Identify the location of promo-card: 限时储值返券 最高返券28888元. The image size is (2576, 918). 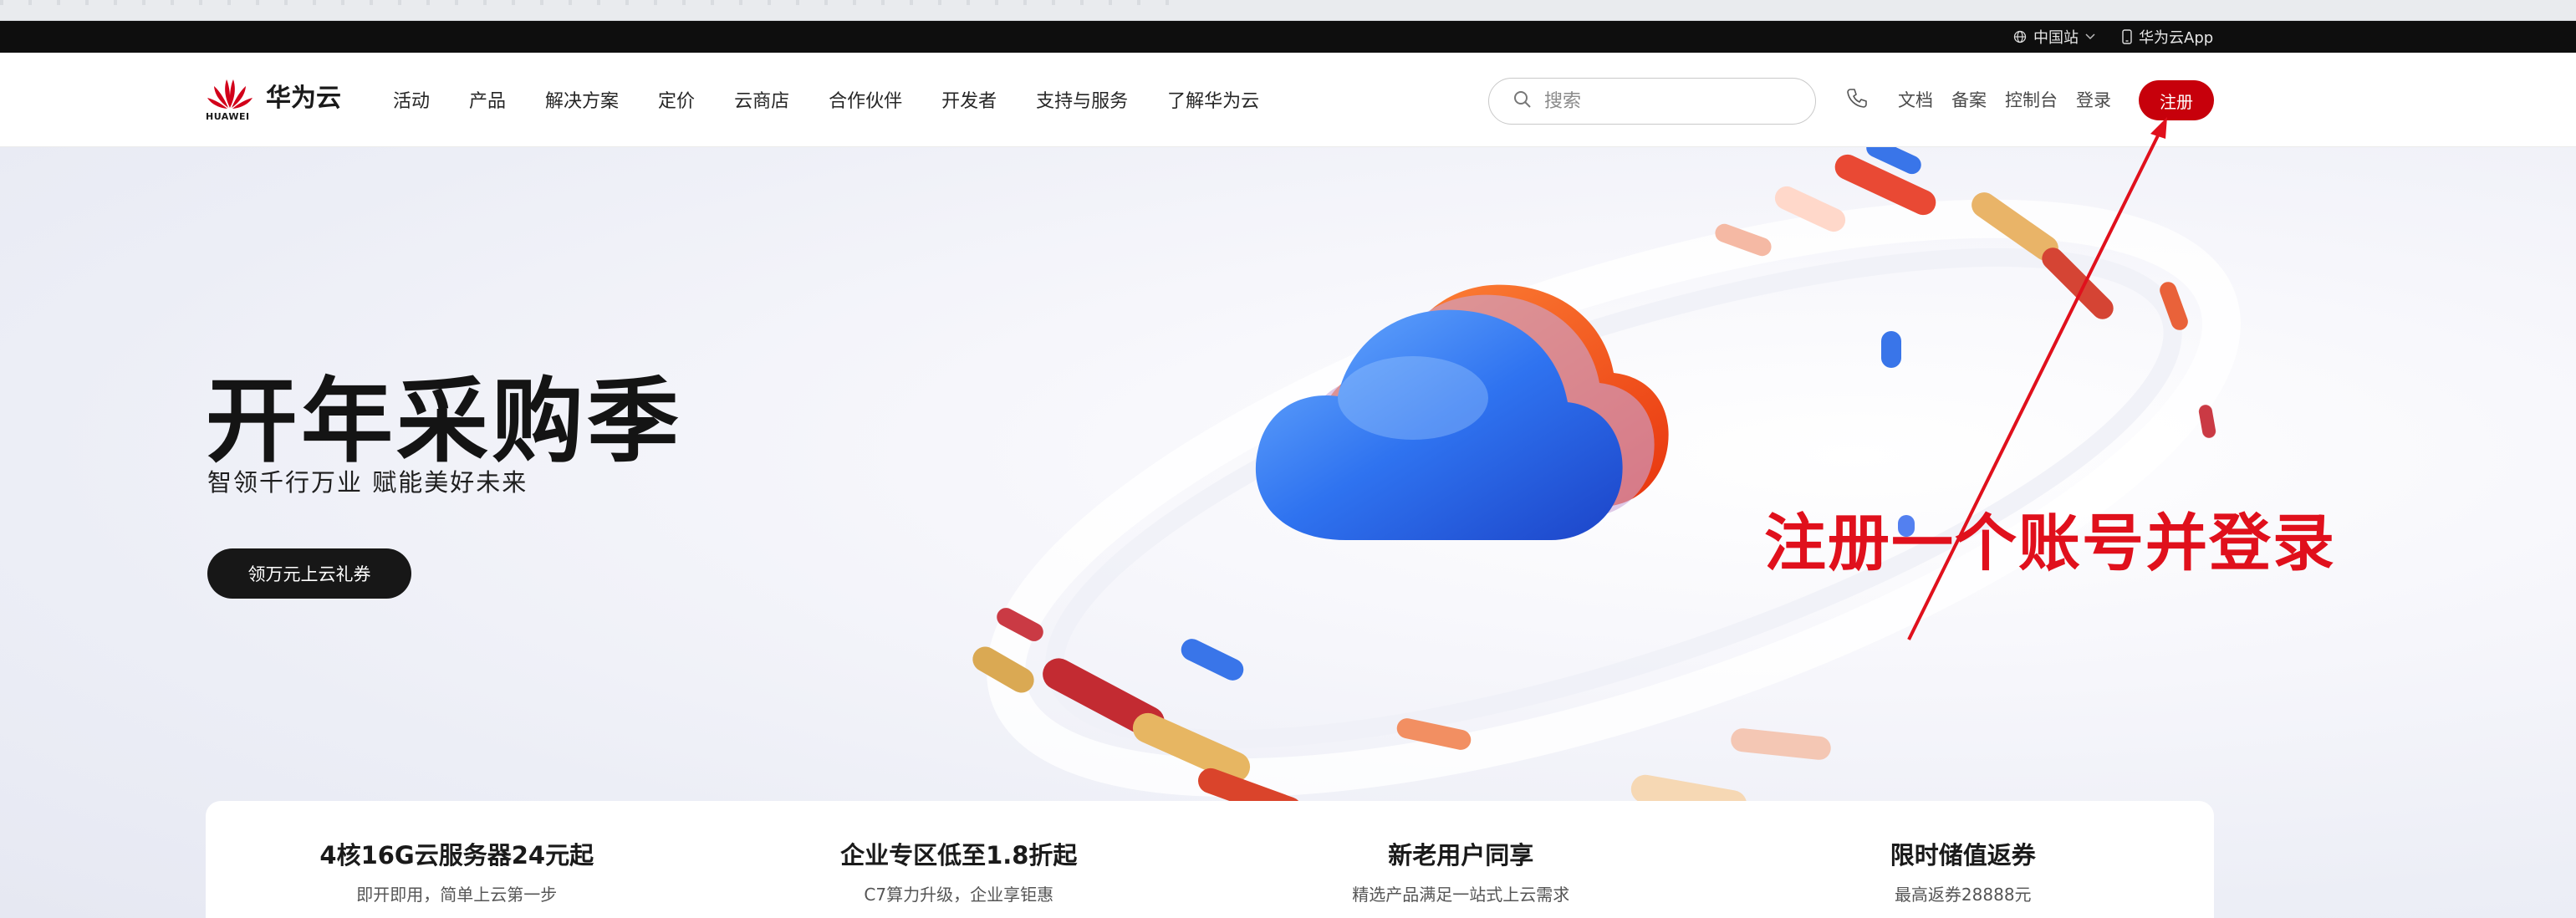
(1963, 859).